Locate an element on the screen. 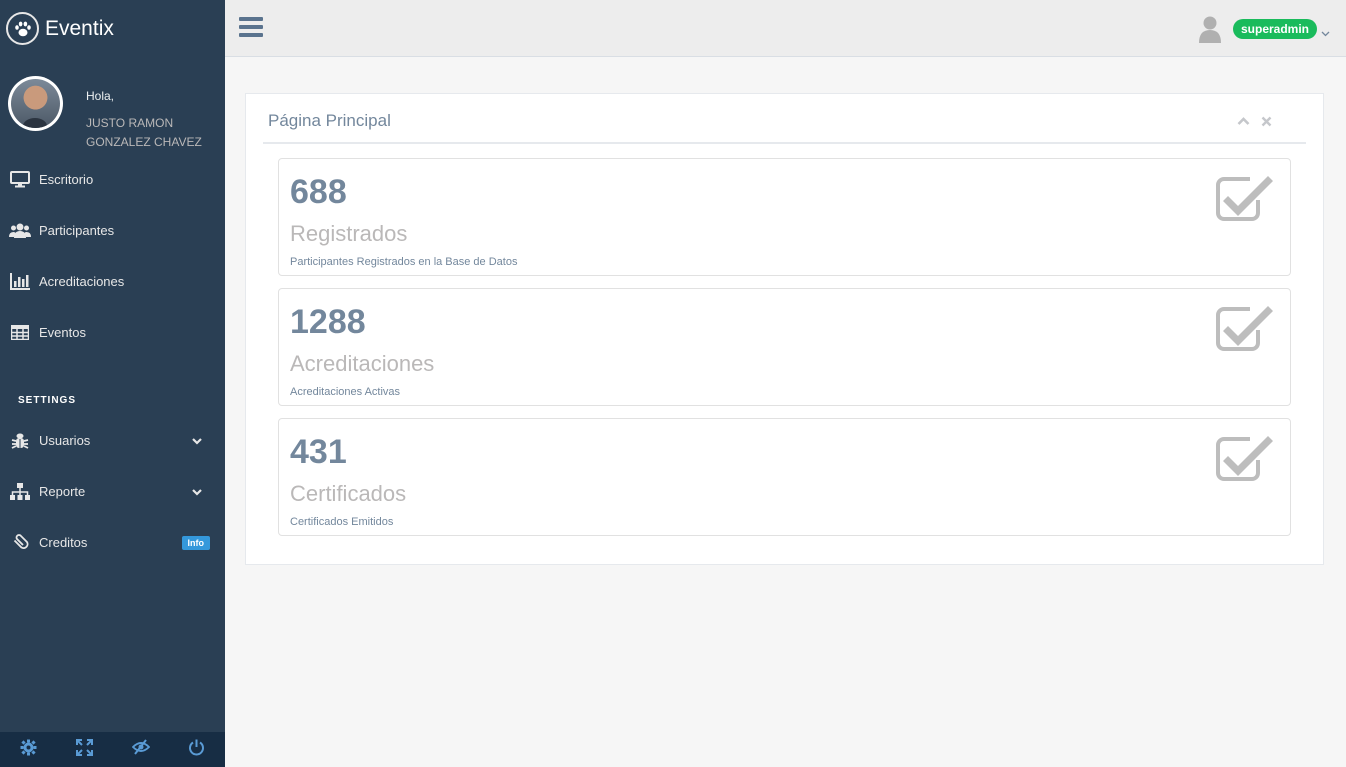  sidebar-item-label: Eventos is located at coordinates (62, 332).